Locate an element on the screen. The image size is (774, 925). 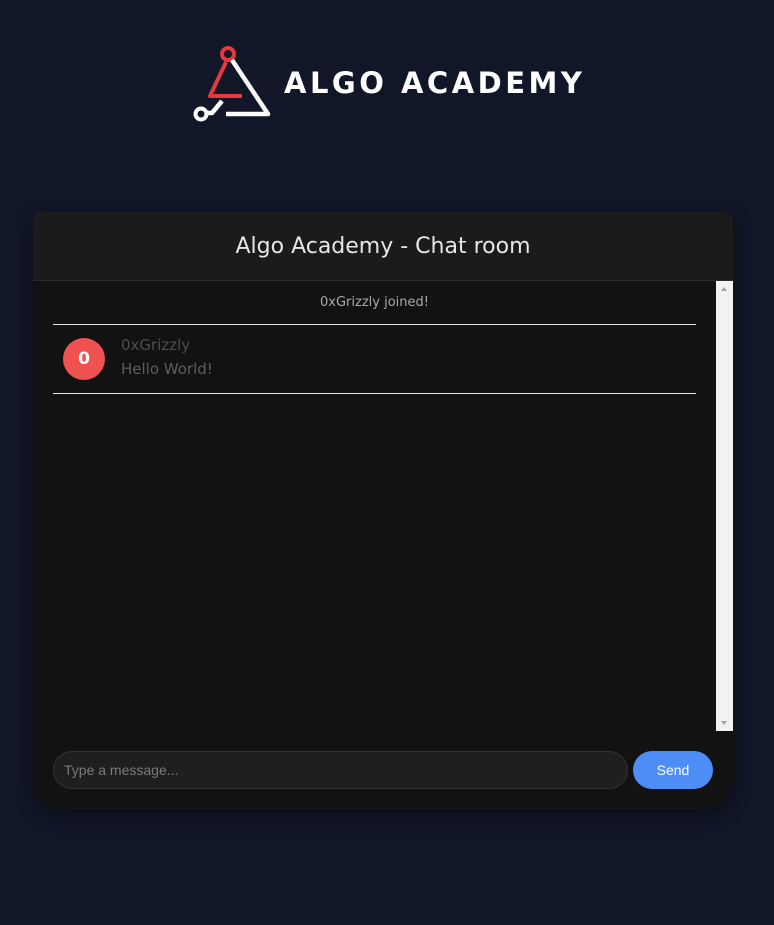
algo-academy-logo-icon is located at coordinates (232, 84).